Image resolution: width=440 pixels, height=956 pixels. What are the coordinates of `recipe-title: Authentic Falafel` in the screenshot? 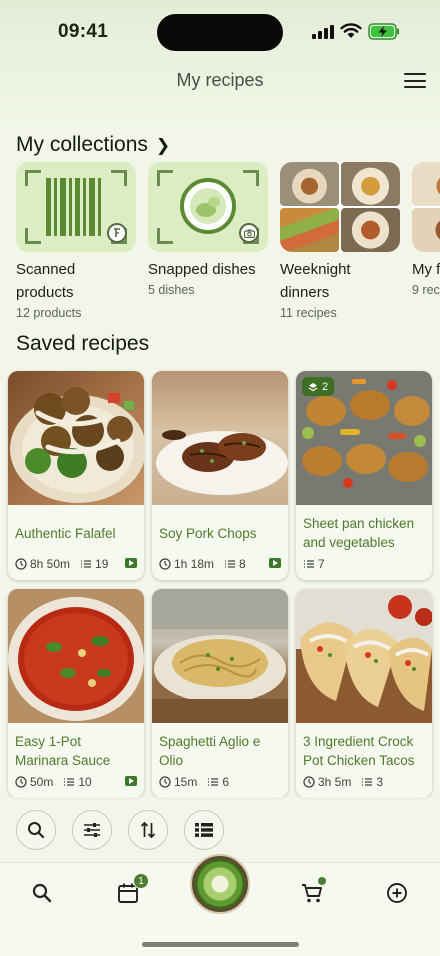 It's located at (65, 533).